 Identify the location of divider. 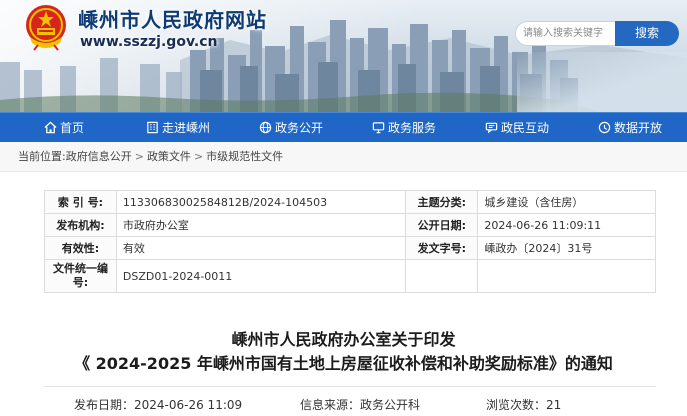
(350, 386).